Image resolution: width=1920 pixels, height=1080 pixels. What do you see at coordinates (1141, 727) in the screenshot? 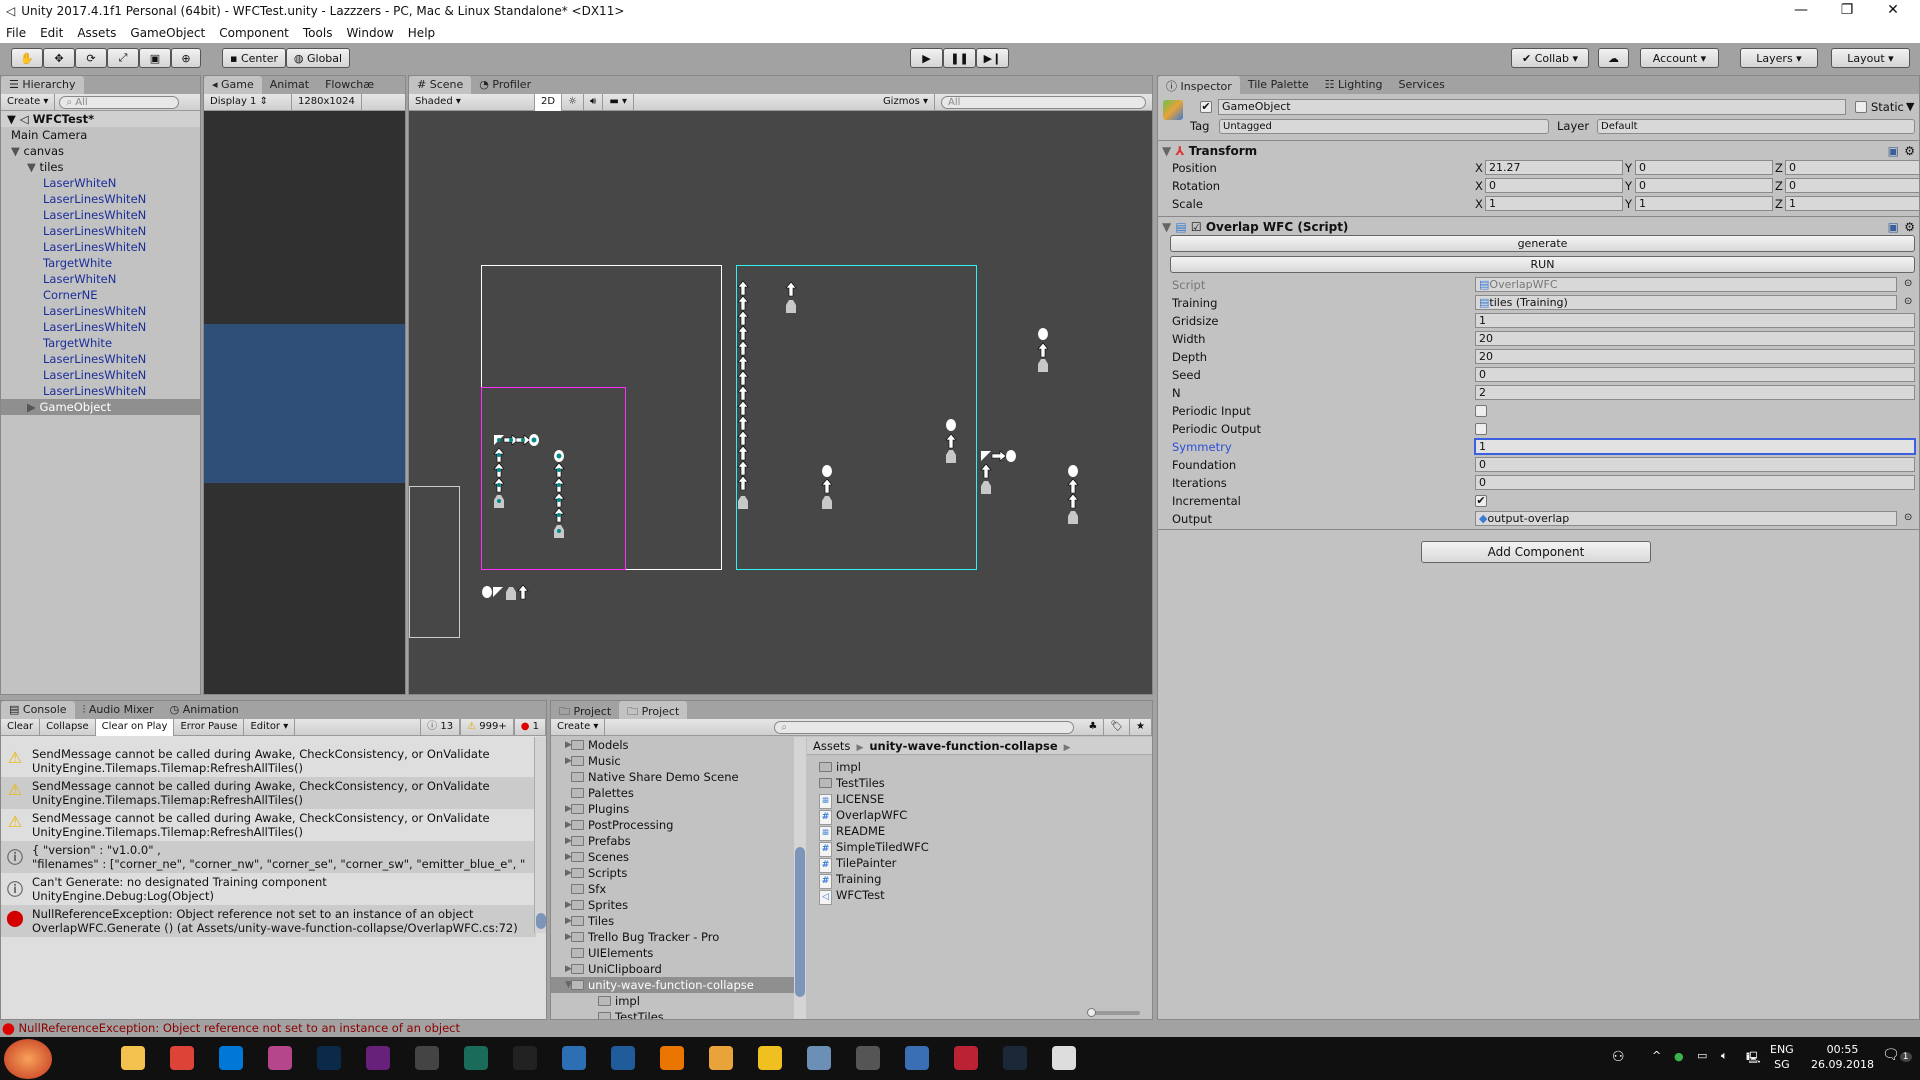
I see `favorites-icon: ★` at bounding box center [1141, 727].